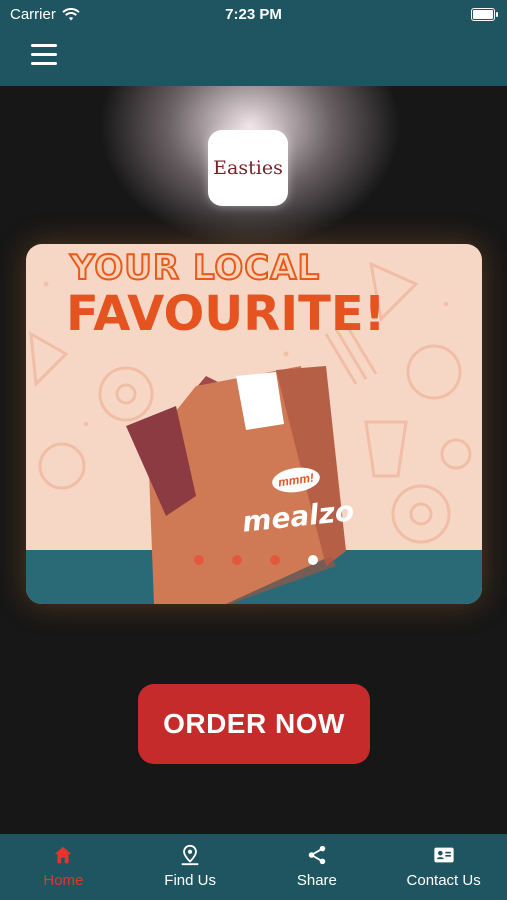 This screenshot has height=900, width=507. I want to click on restaurant-logo: Easties, so click(248, 168).